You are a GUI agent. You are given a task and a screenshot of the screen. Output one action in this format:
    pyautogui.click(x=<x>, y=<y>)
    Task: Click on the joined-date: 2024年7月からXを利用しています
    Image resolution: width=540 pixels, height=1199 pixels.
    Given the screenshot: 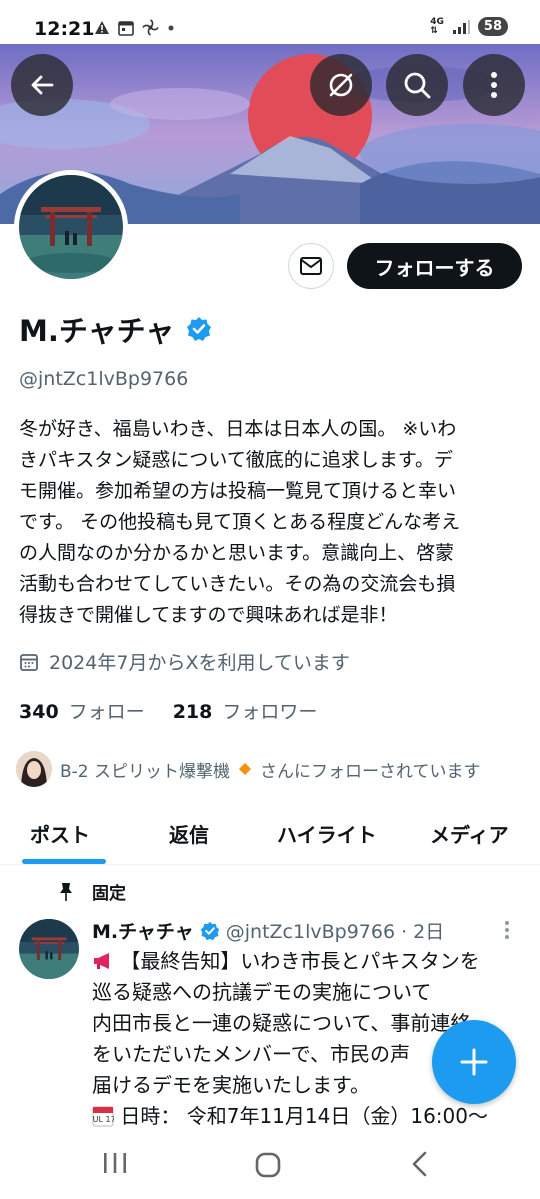 What is the action you would take?
    pyautogui.click(x=184, y=661)
    